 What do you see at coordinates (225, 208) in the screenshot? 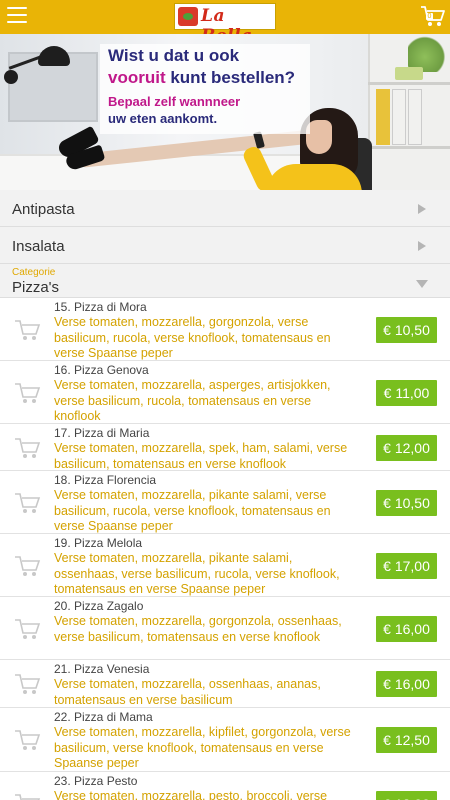
I see `category-antipasta: Antipasta` at bounding box center [225, 208].